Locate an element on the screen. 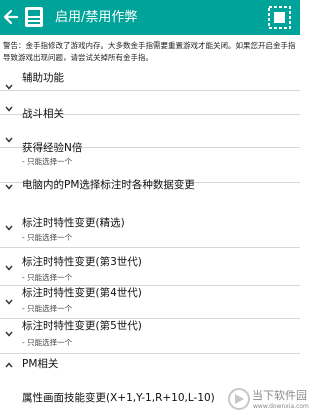 Image resolution: width=320 pixels, height=415 pixels. cheat-group-row: 标注时特性变更(第4世代) - 只能选择一个 is located at coordinates (150, 302).